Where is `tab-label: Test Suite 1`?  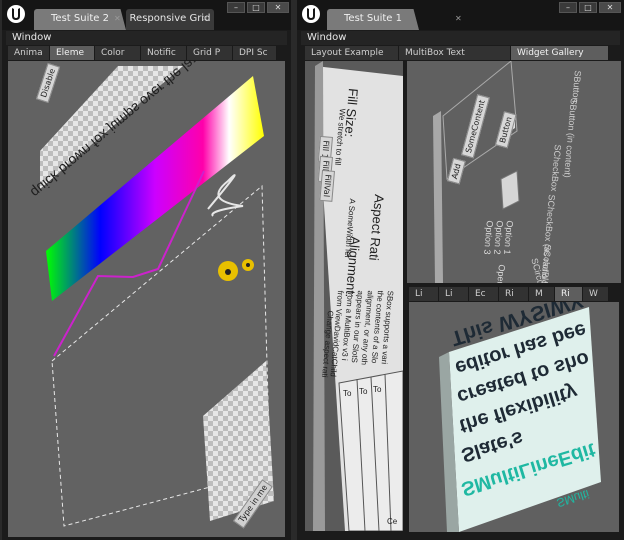
tab-label: Test Suite 1 is located at coordinates (373, 18).